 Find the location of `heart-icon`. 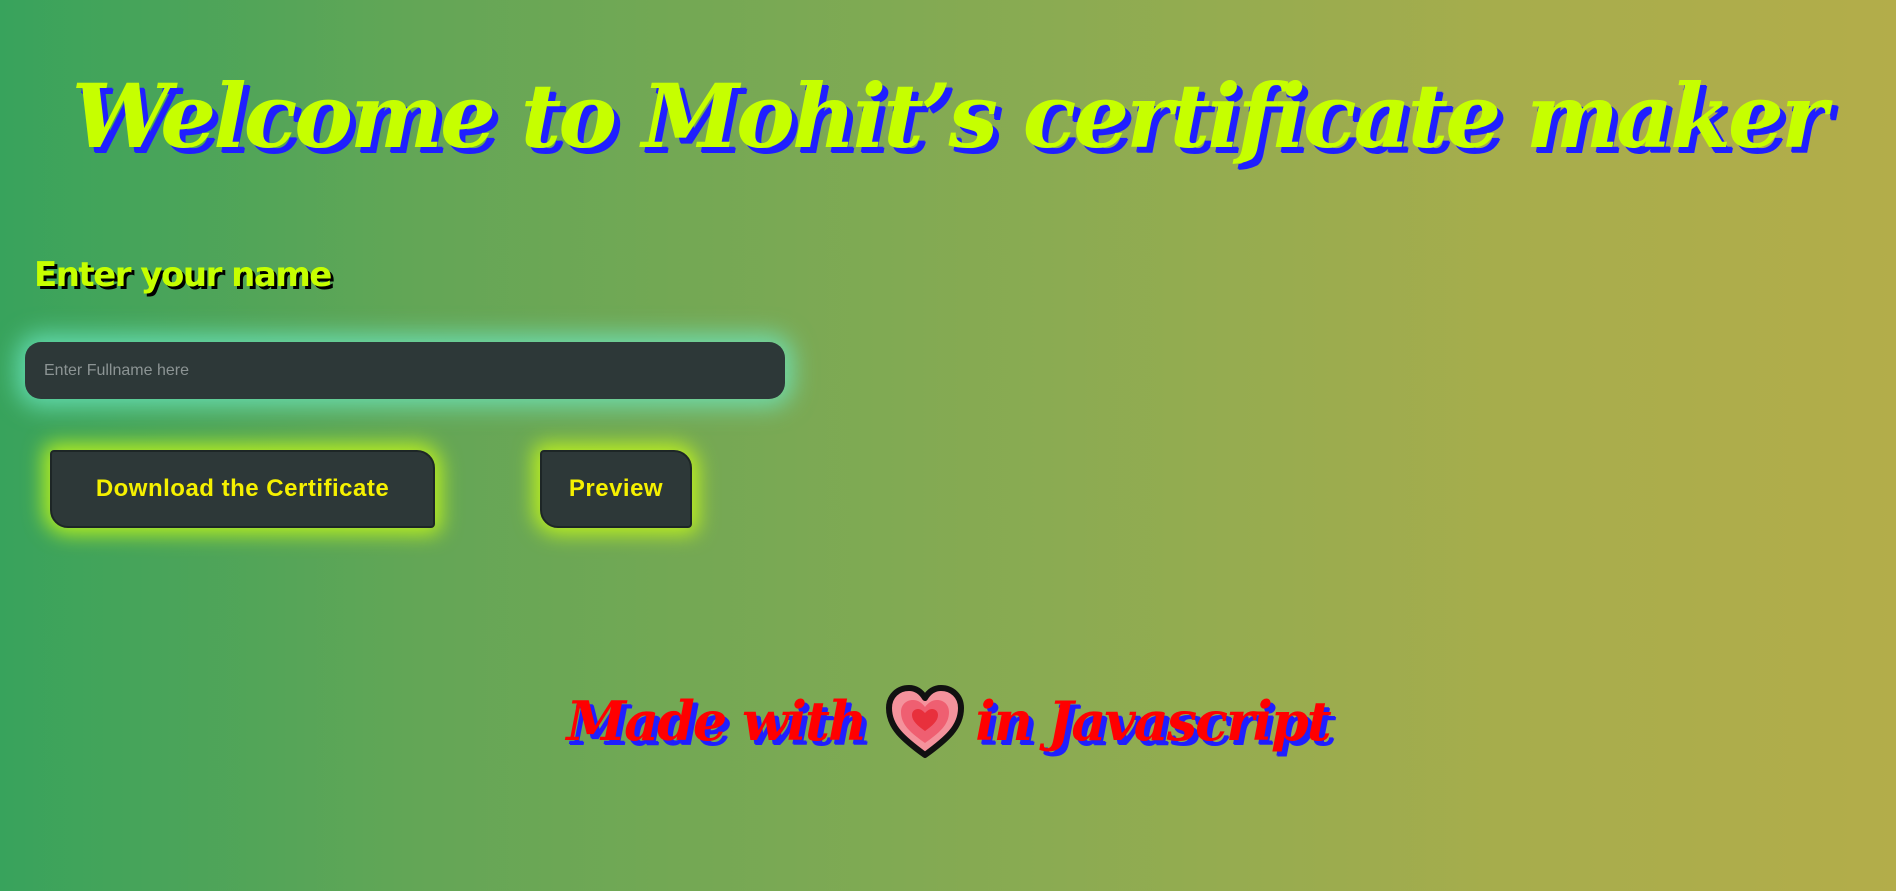

heart-icon is located at coordinates (925, 721).